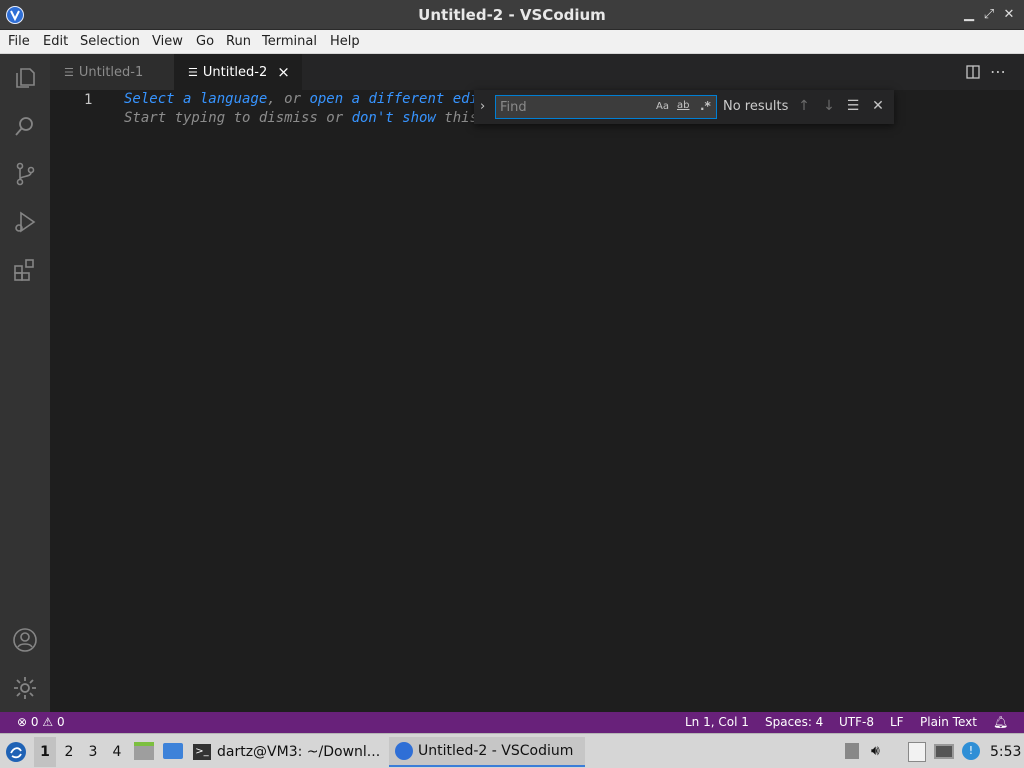 This screenshot has height=768, width=1024. I want to click on match-case-icon: Aa, so click(662, 106).